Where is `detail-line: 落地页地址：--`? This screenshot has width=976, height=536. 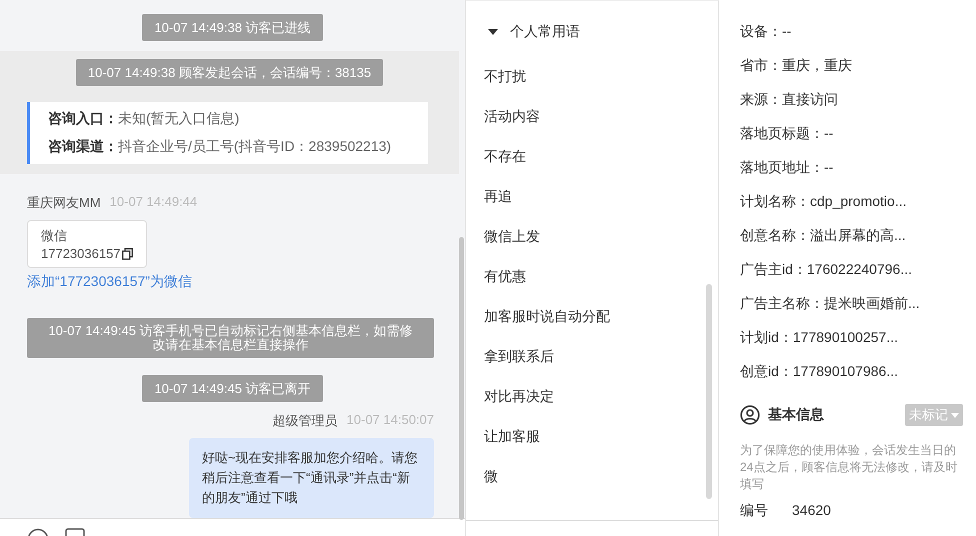 detail-line: 落地页地址：-- is located at coordinates (787, 167).